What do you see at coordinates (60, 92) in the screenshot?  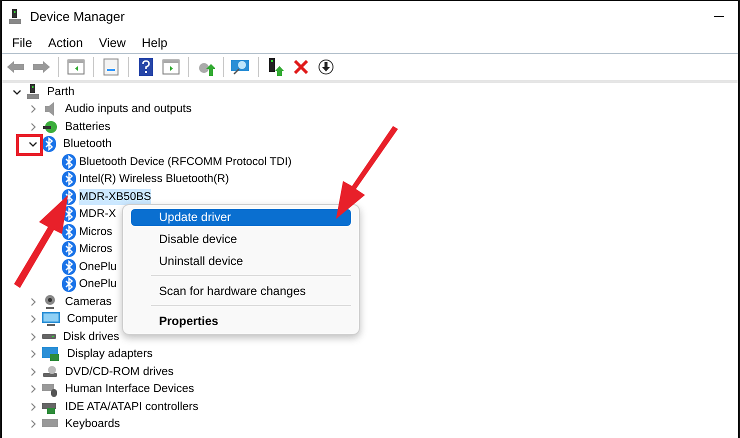 I see `tree-item: Parth` at bounding box center [60, 92].